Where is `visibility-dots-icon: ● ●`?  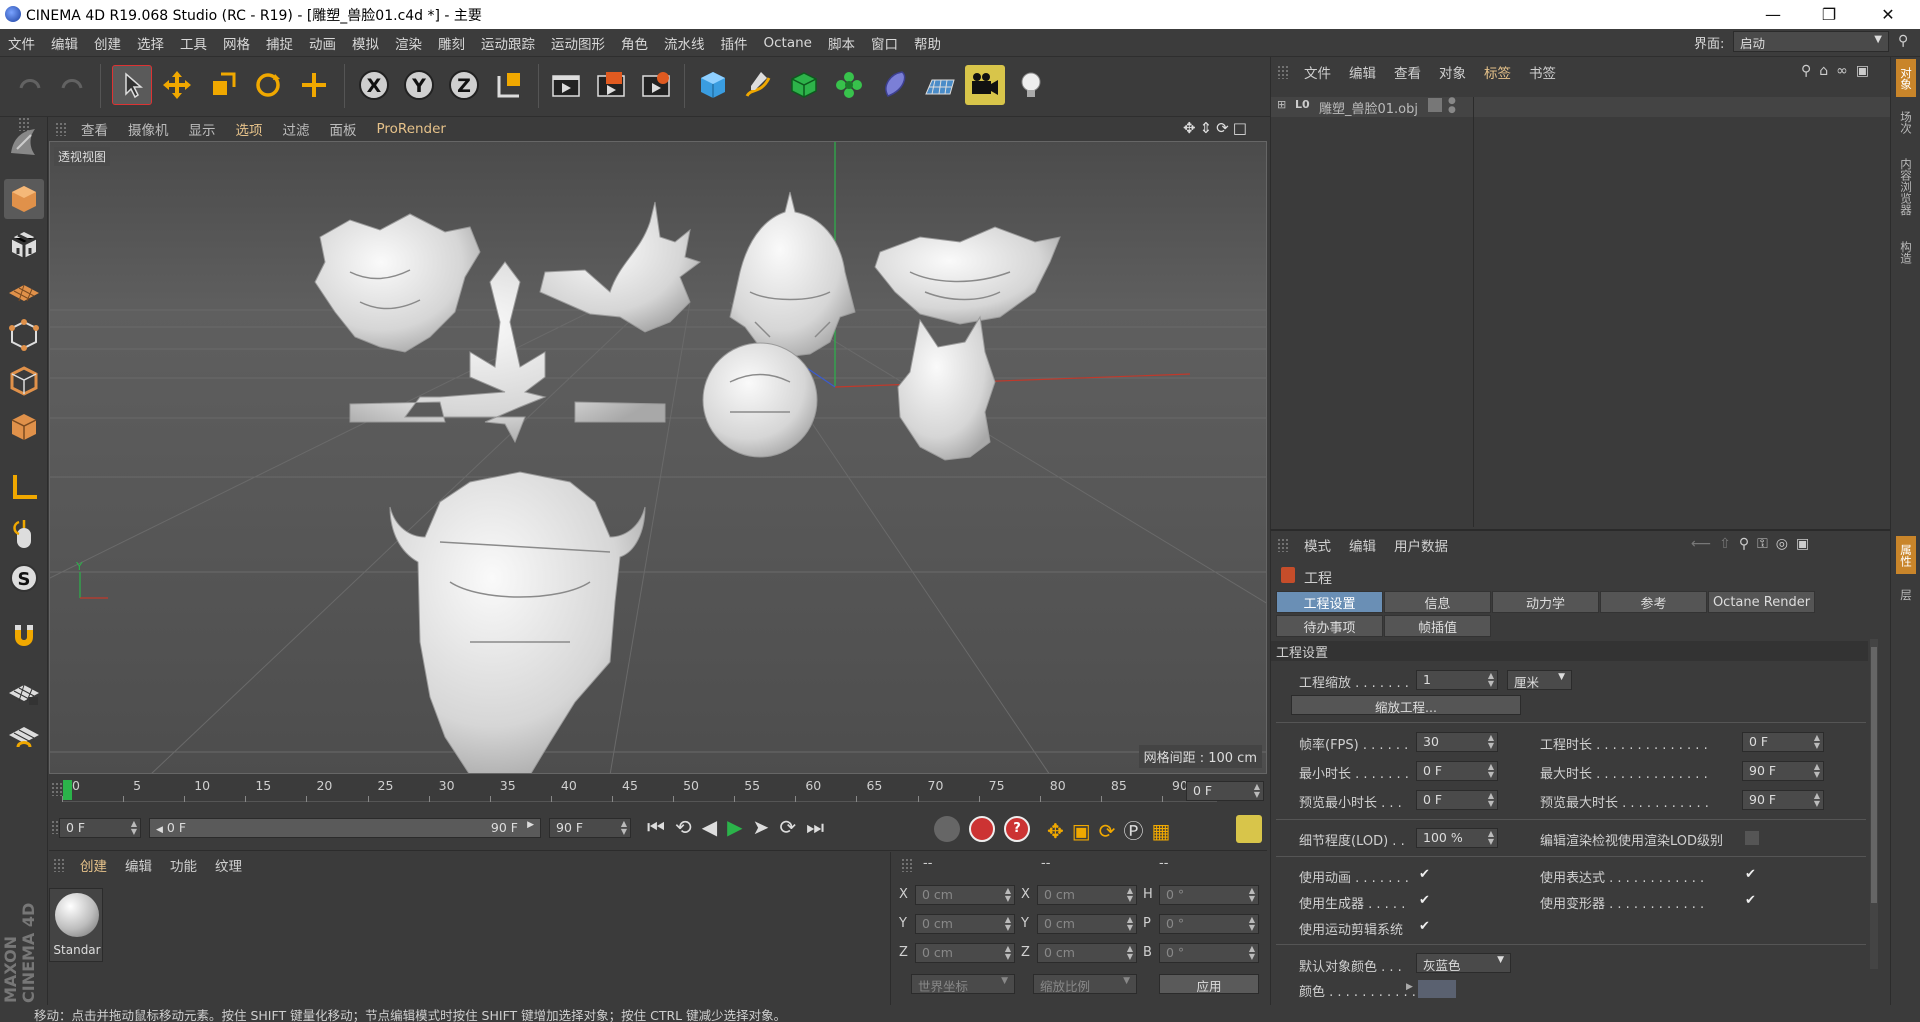
visibility-dots-icon: ● ● is located at coordinates (1452, 106).